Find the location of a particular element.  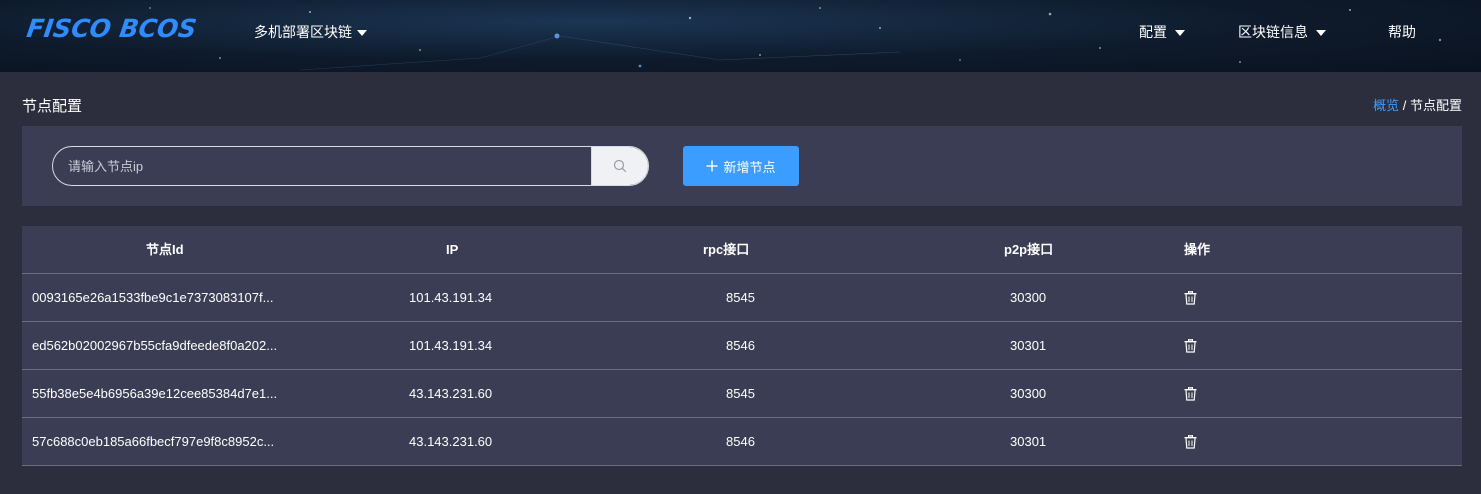

nav-label: 配置 is located at coordinates (1153, 32).